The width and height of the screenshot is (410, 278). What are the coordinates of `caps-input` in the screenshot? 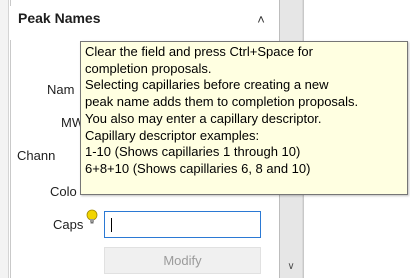 It's located at (182, 224).